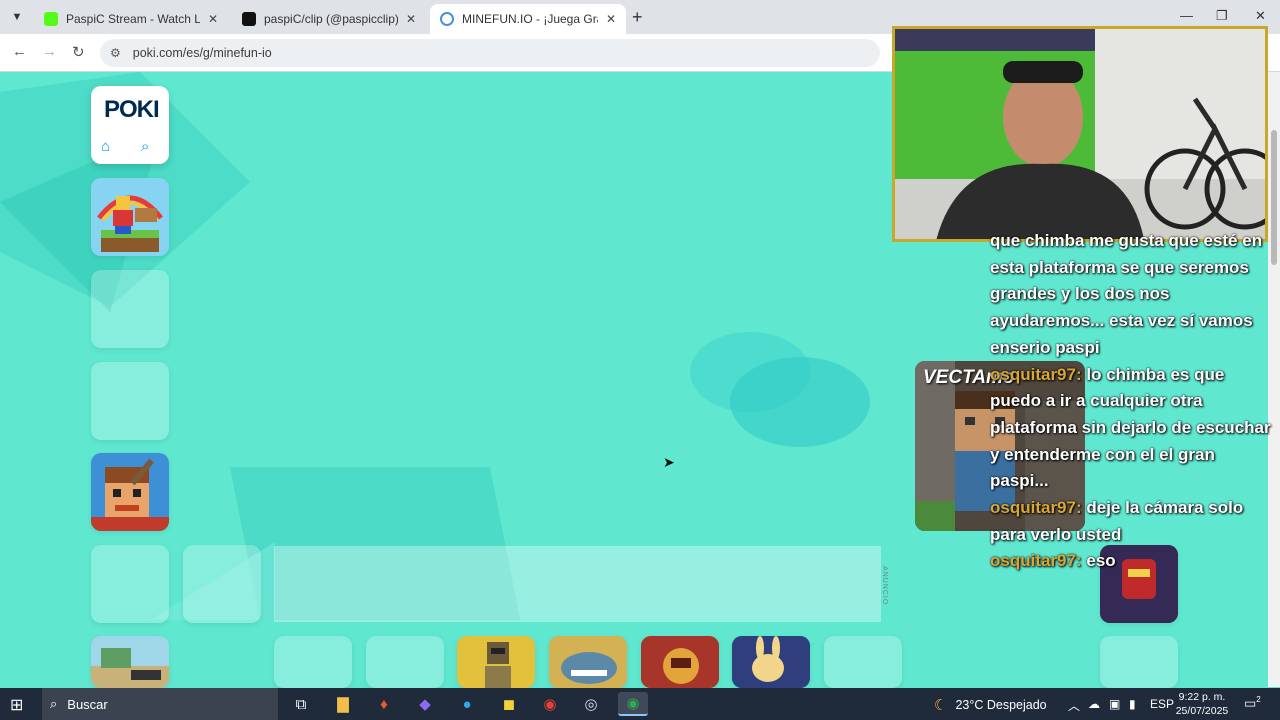 This screenshot has height=720, width=1280. I want to click on poki-logo: POKI, so click(132, 110).